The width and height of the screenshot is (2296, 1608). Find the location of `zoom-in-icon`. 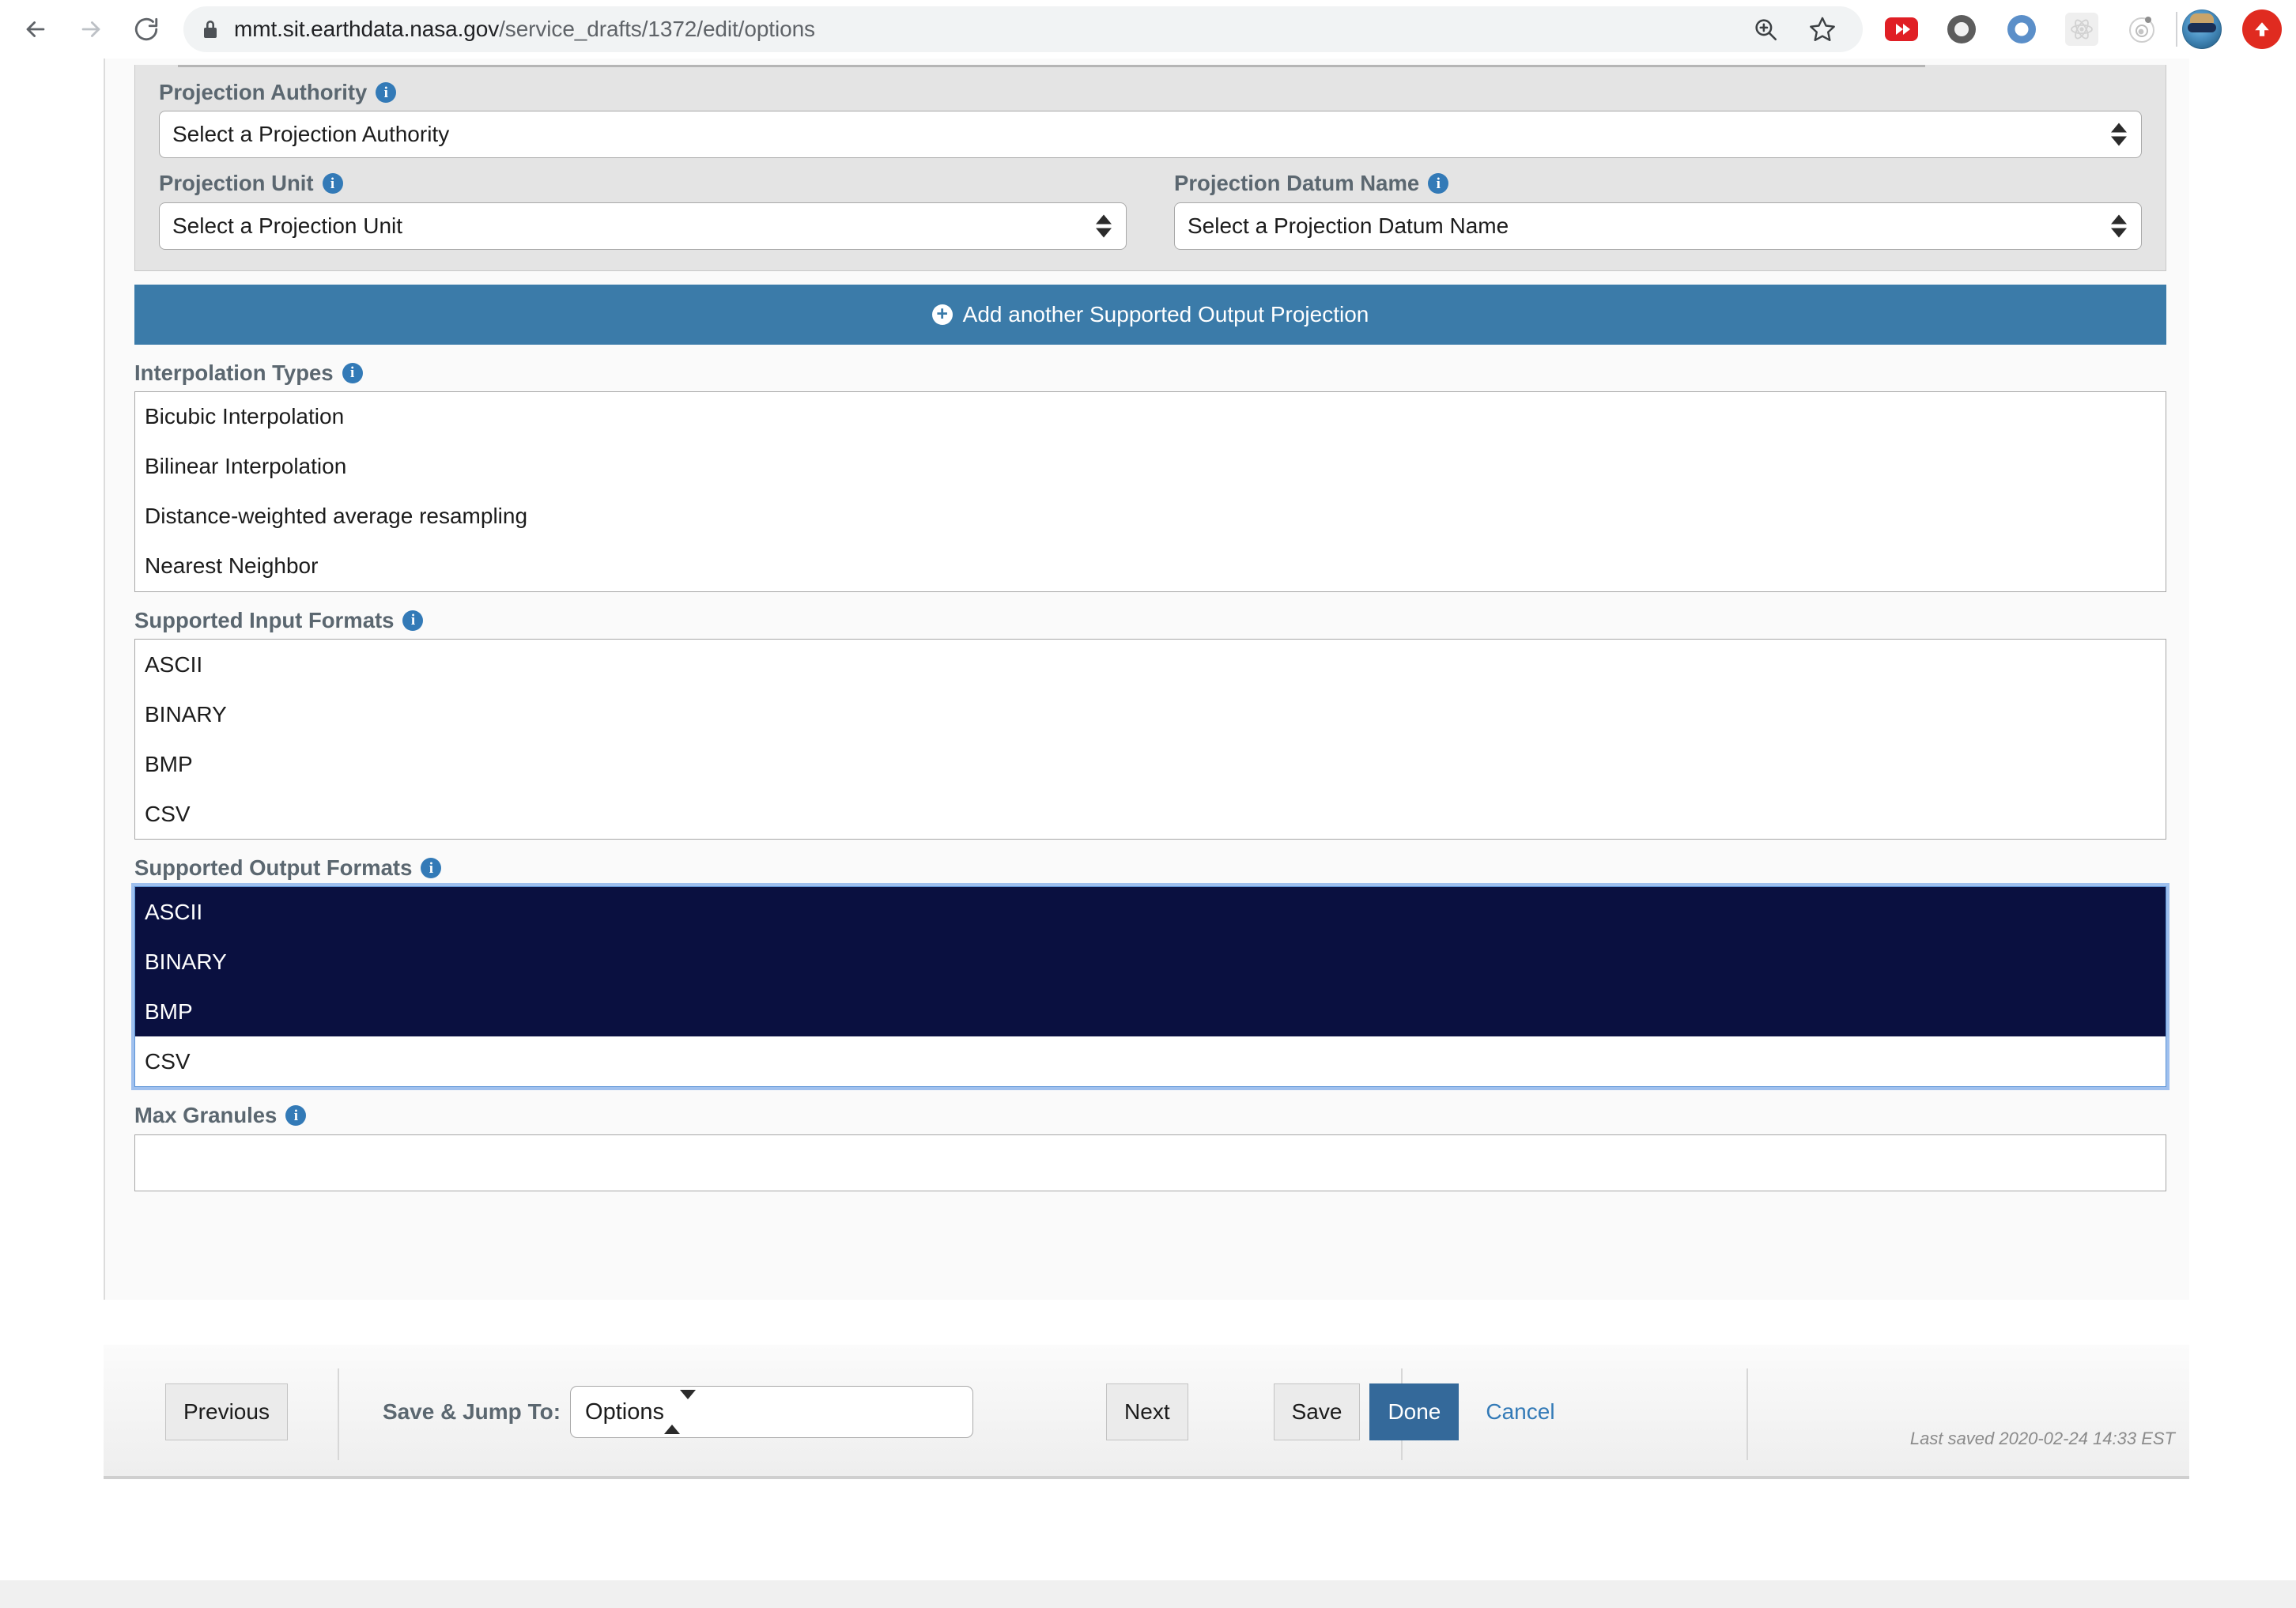

zoom-in-icon is located at coordinates (1766, 29).